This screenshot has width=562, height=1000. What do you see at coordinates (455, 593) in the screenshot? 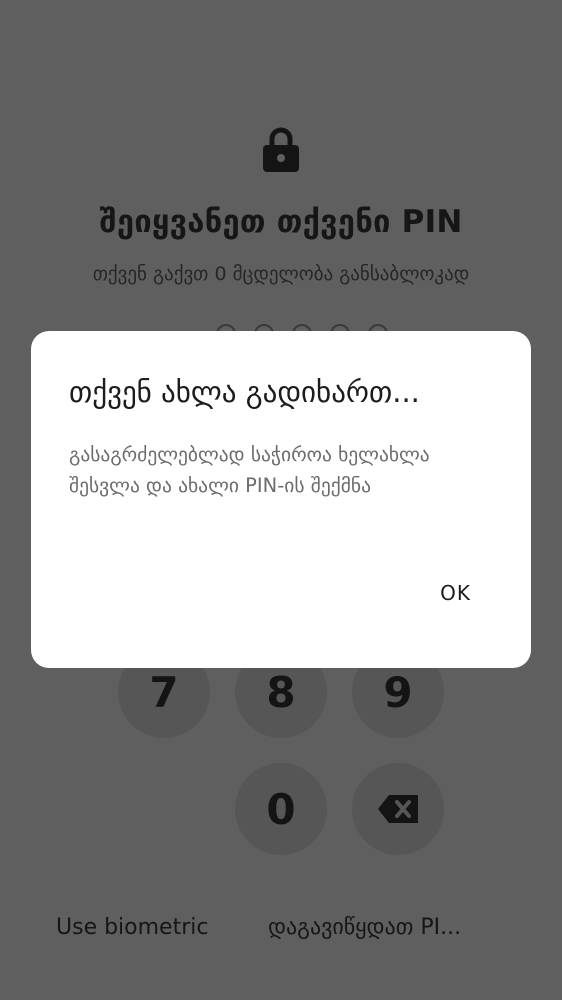
I see `ok-button: OK` at bounding box center [455, 593].